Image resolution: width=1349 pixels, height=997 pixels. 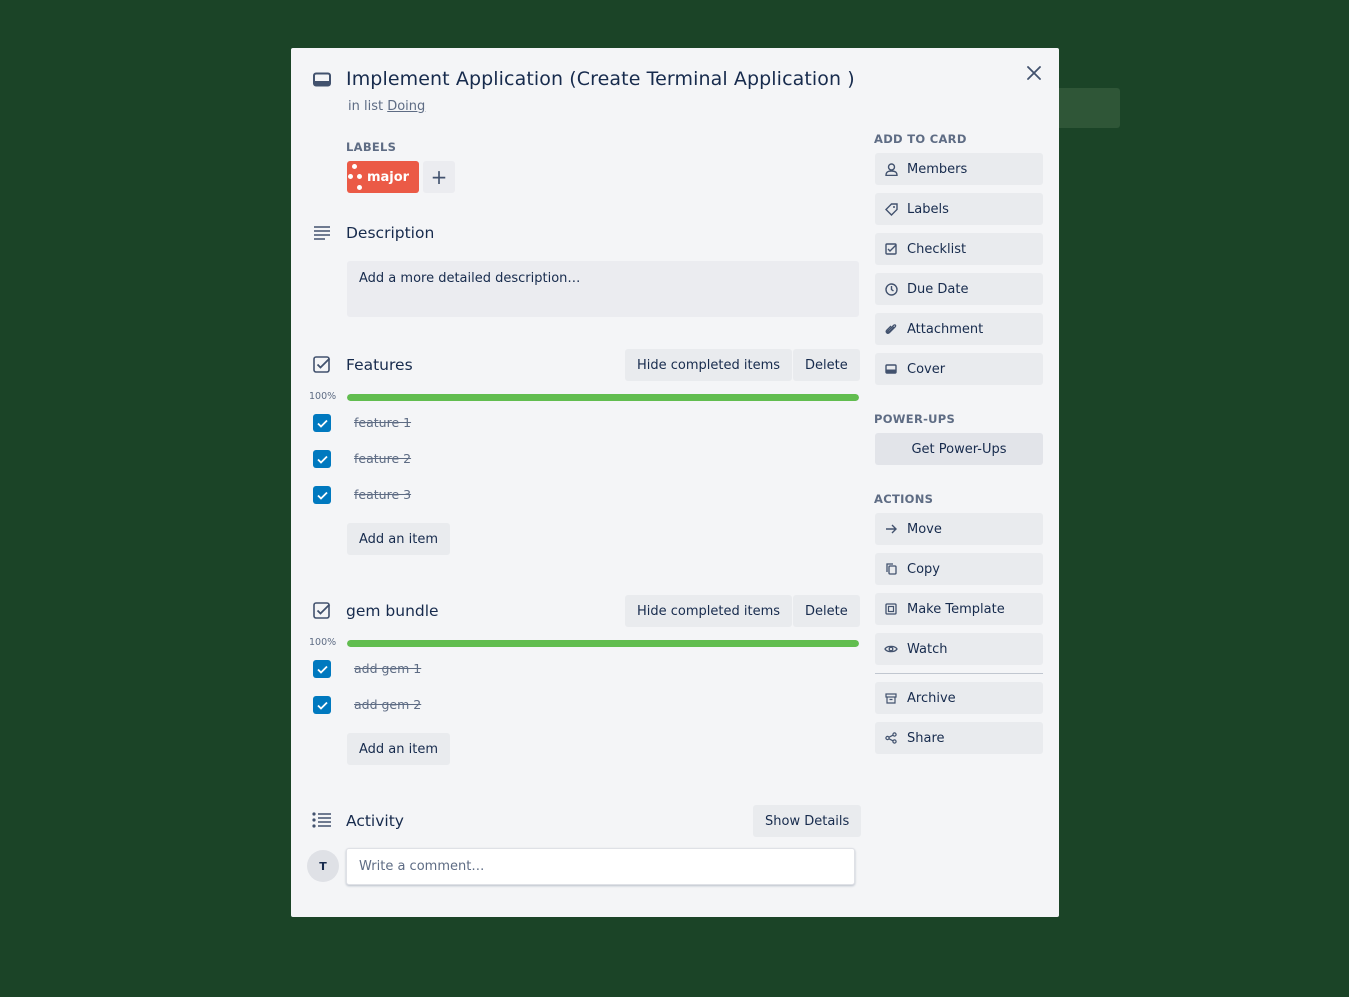 I want to click on paperclip-icon, so click(x=891, y=329).